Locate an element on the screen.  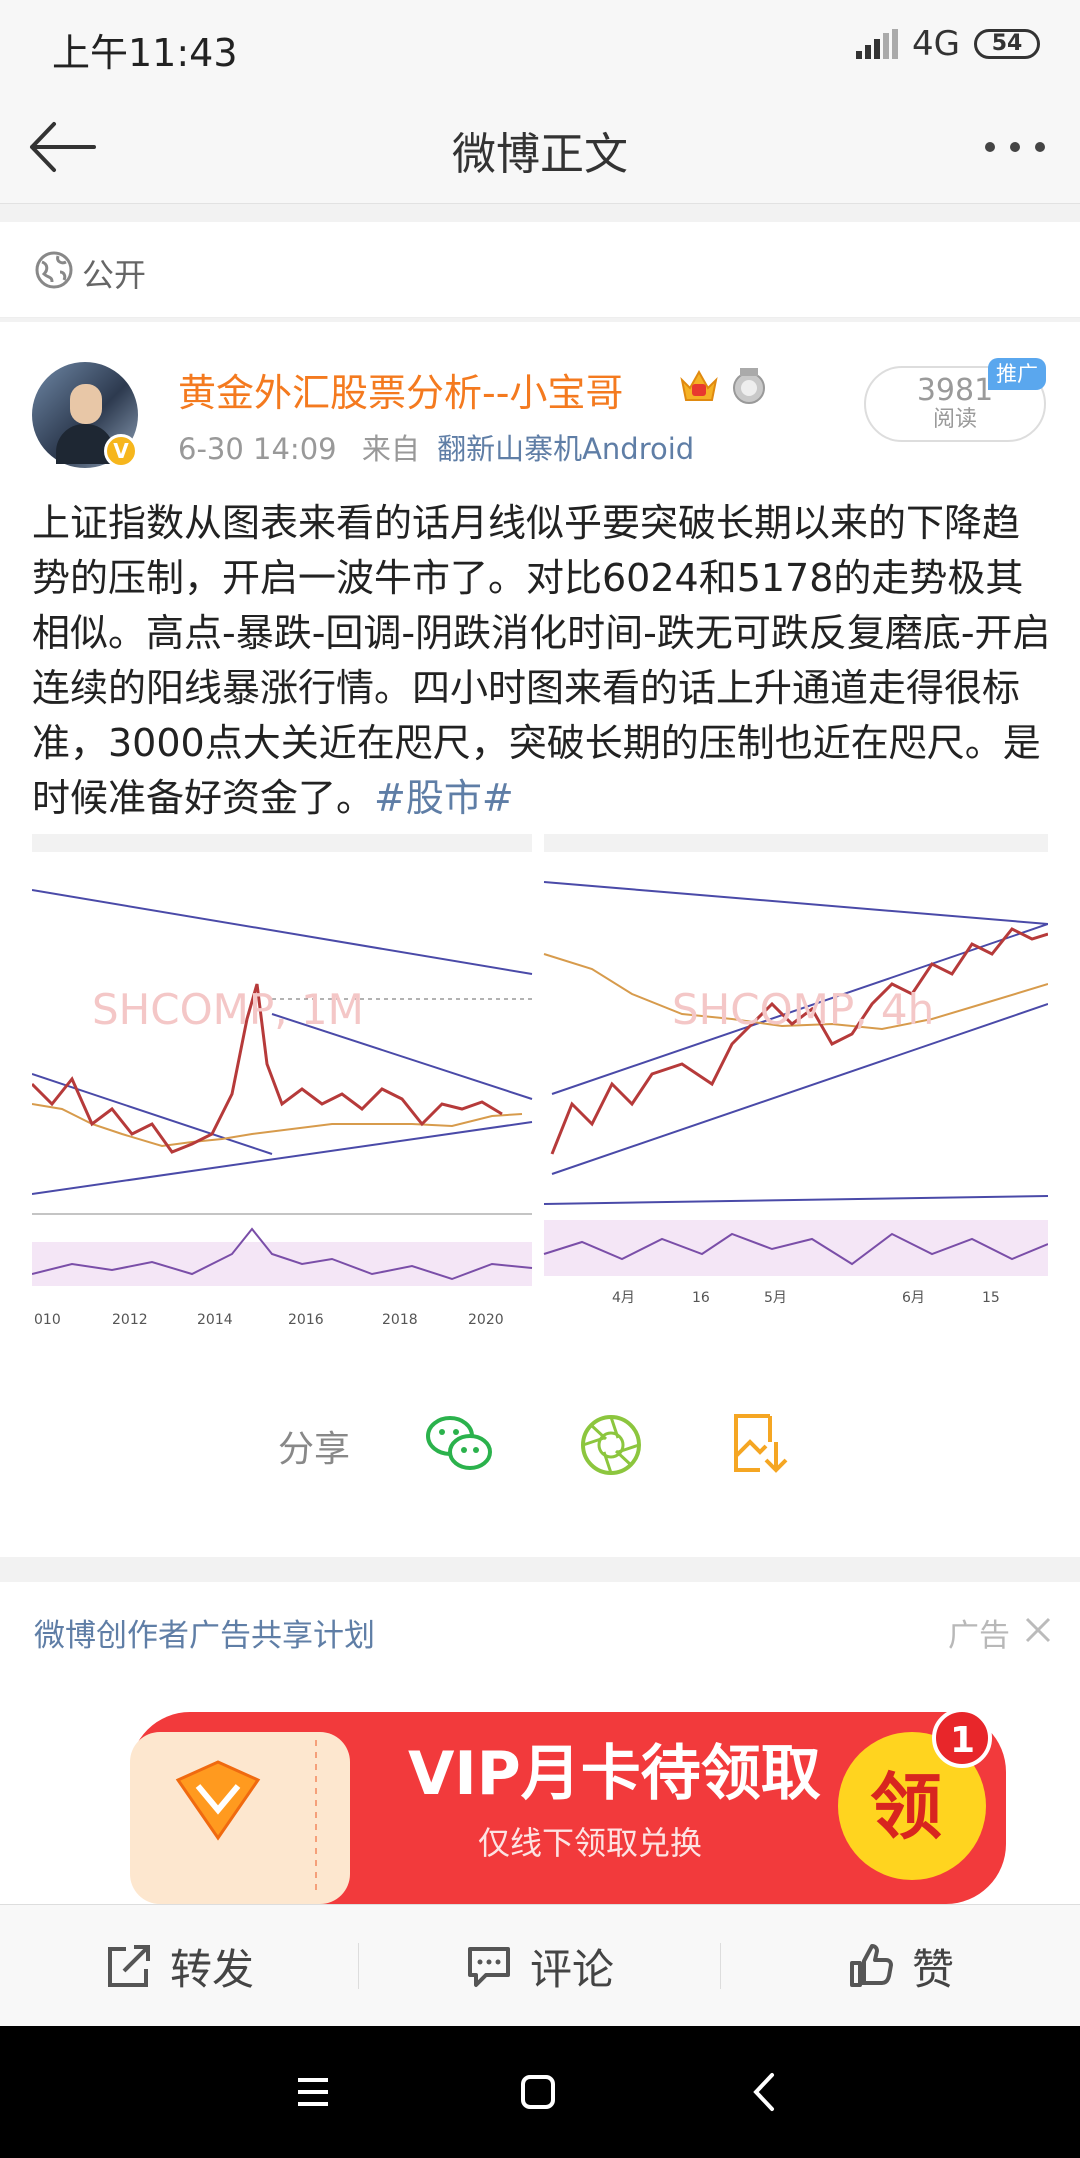
page-title: 微博正文 is located at coordinates (540, 154).